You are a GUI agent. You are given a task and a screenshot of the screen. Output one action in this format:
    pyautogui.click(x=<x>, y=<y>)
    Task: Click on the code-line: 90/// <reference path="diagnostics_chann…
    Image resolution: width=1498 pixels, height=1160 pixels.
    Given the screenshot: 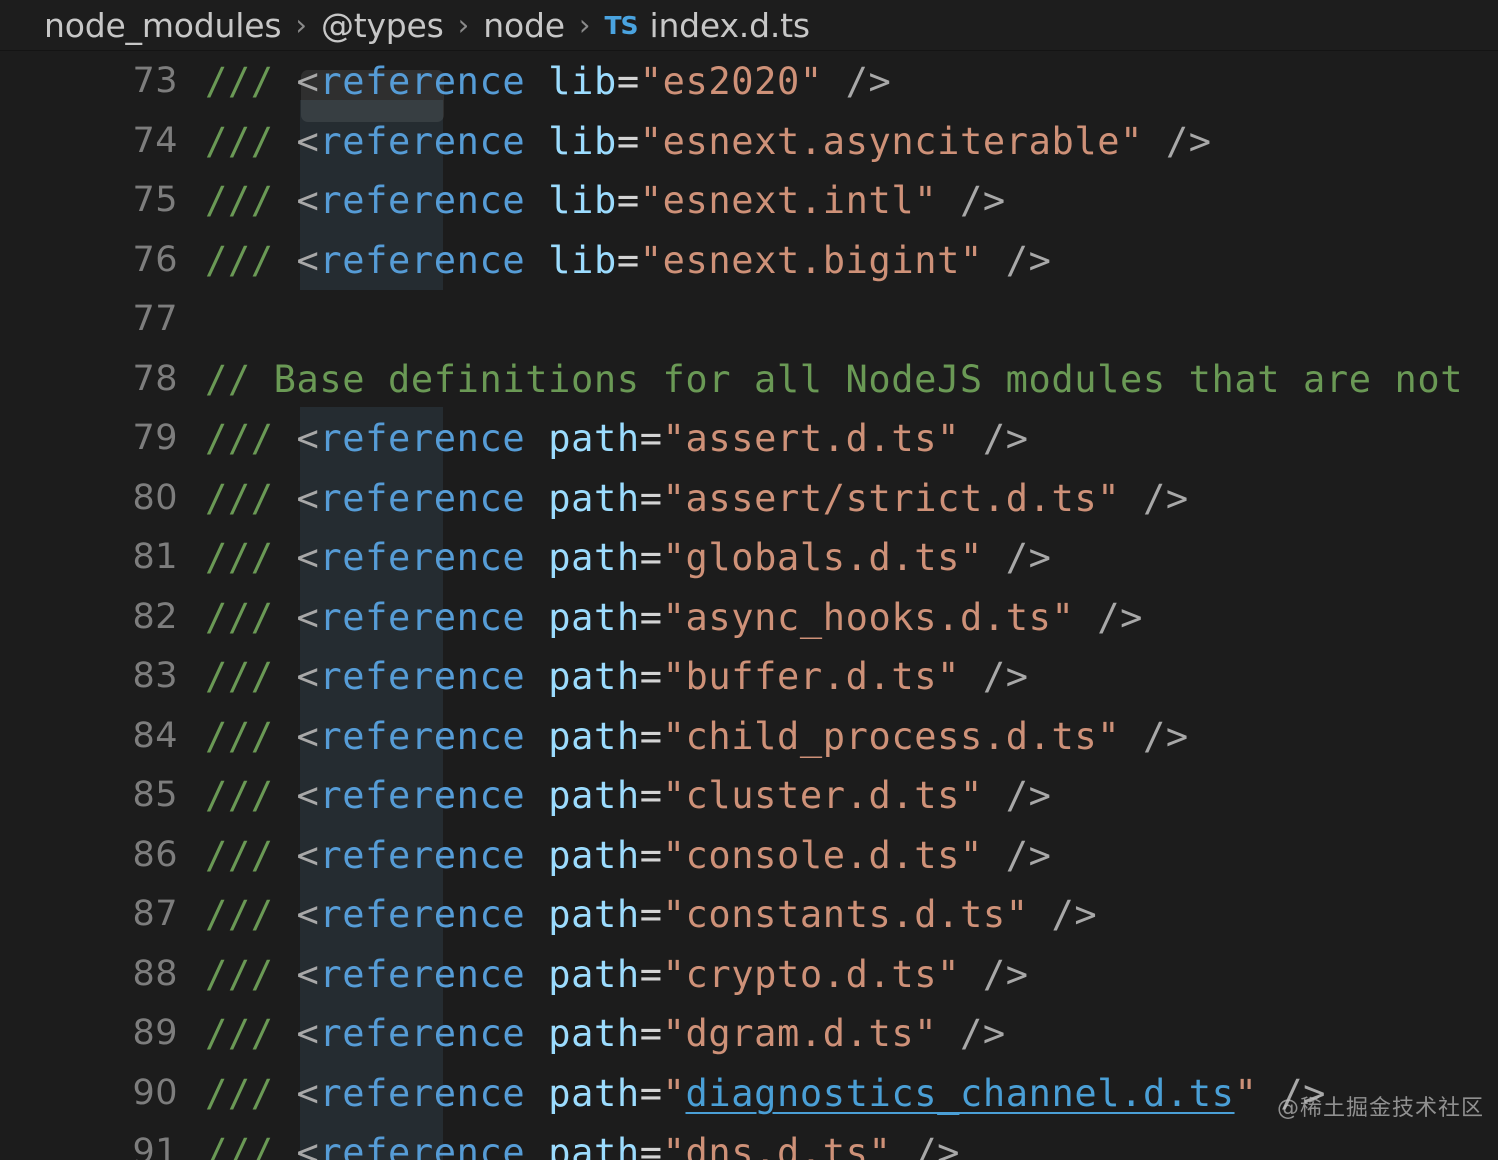 What is the action you would take?
    pyautogui.click(x=749, y=1094)
    